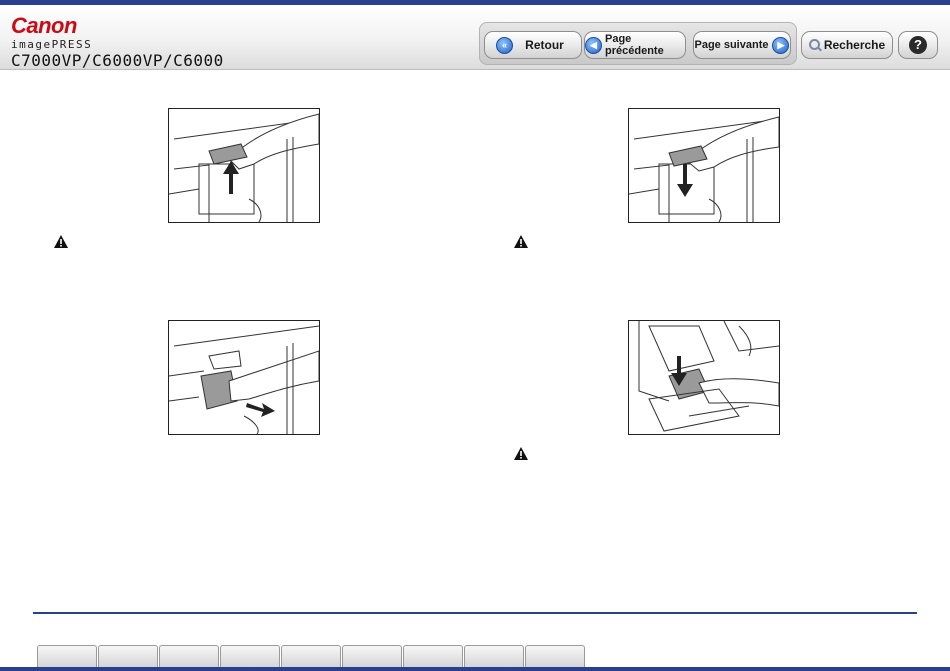  Describe the element at coordinates (704, 165) in the screenshot. I see `illustration-step-push-down` at that location.